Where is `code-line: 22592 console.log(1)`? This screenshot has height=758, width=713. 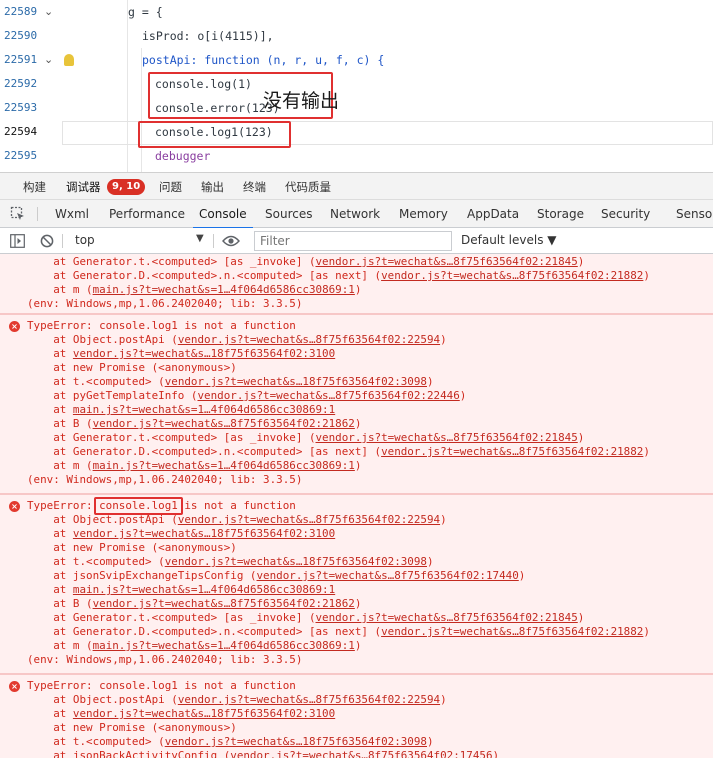
code-line: 22592 console.log(1) is located at coordinates (356, 84).